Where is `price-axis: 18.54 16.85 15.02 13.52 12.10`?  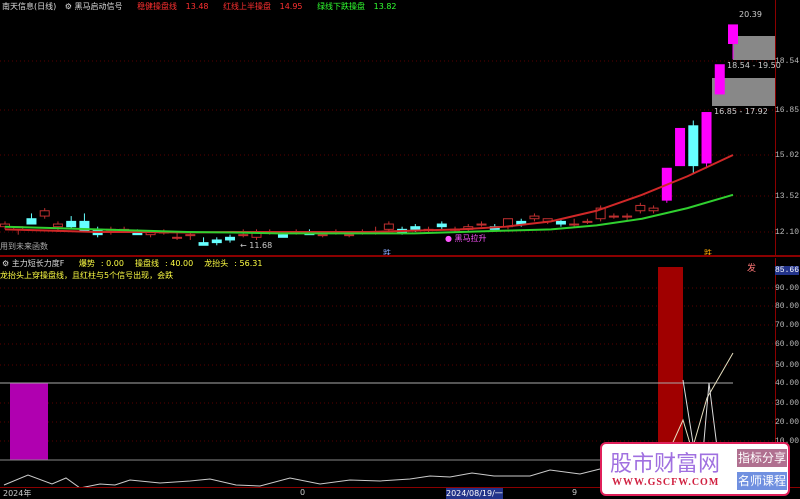
price-axis: 18.54 16.85 15.02 13.52 12.10 is located at coordinates (787, 127).